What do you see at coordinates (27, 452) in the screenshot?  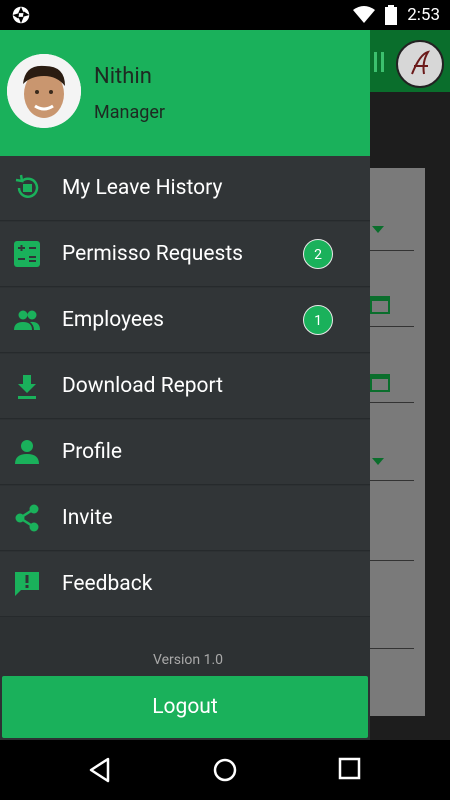 I see `person-icon` at bounding box center [27, 452].